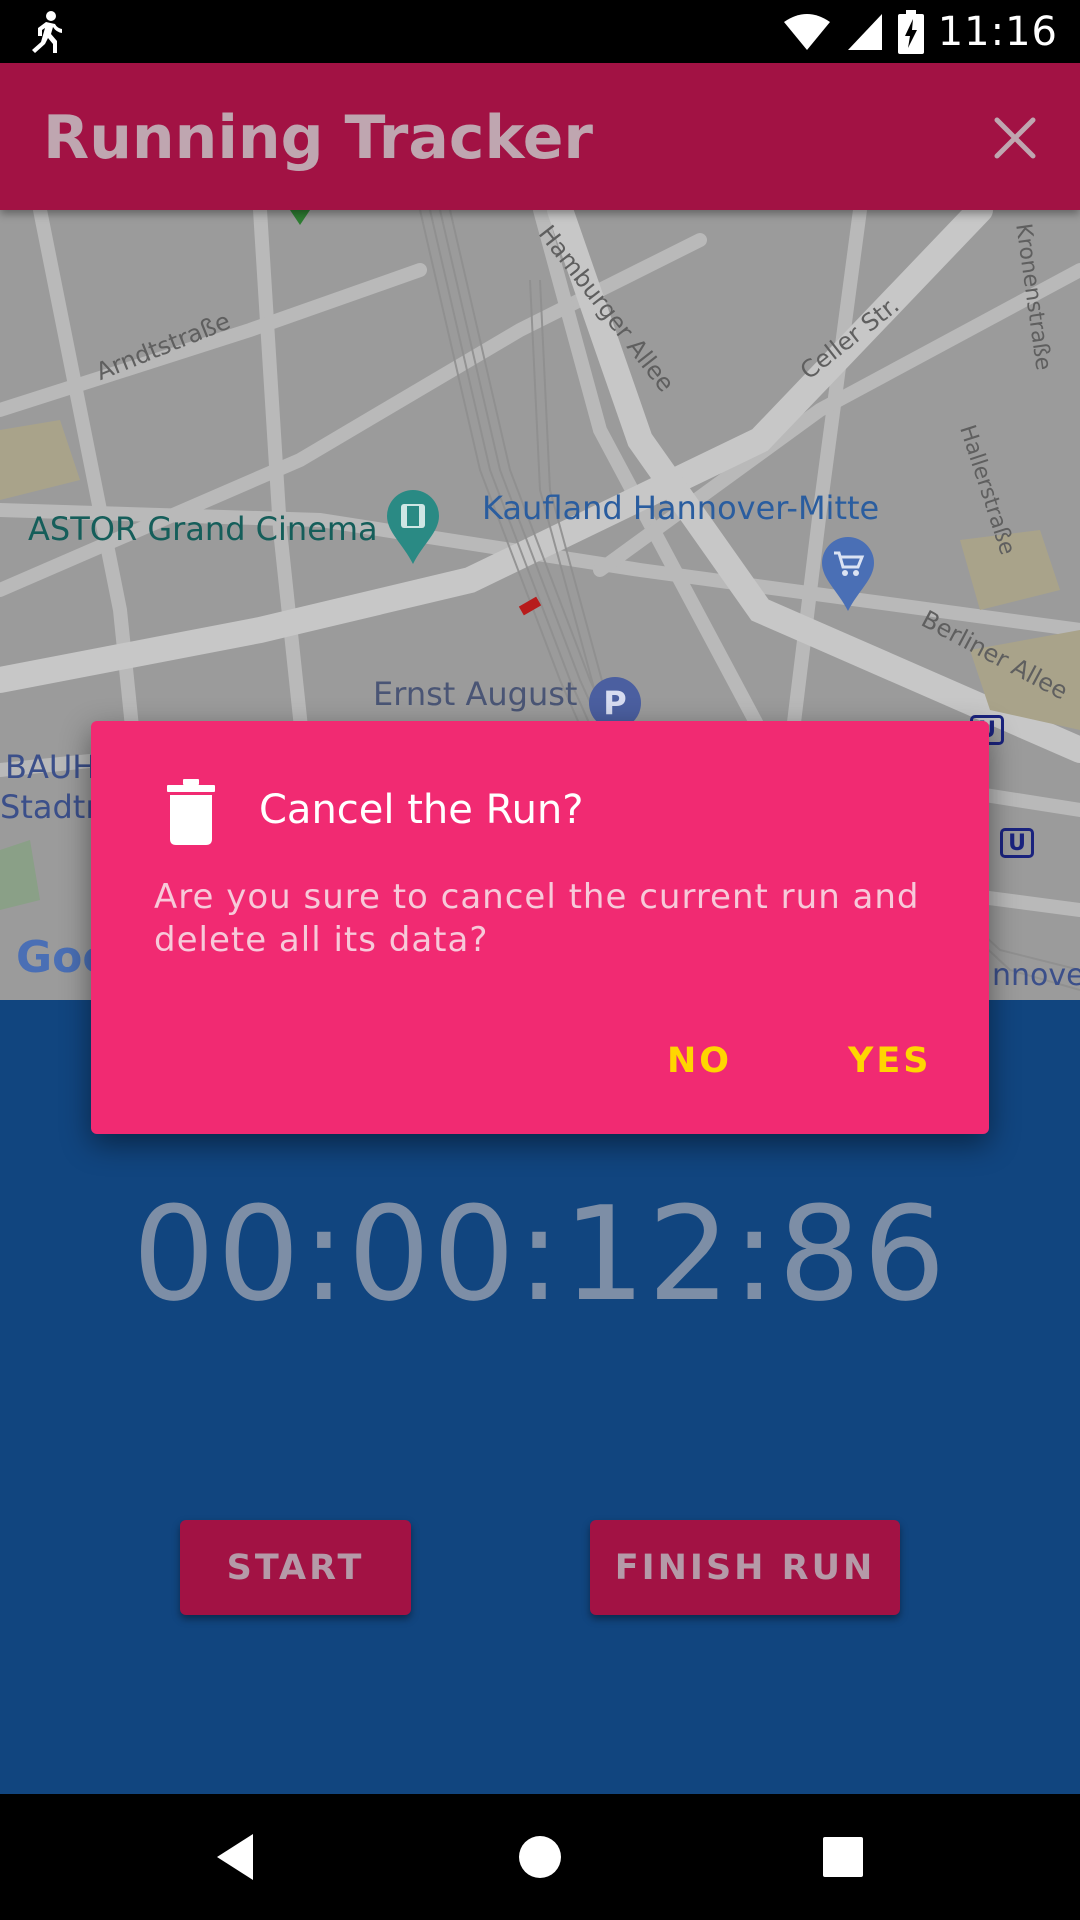  I want to click on app-bar: Running Tracker, so click(540, 136).